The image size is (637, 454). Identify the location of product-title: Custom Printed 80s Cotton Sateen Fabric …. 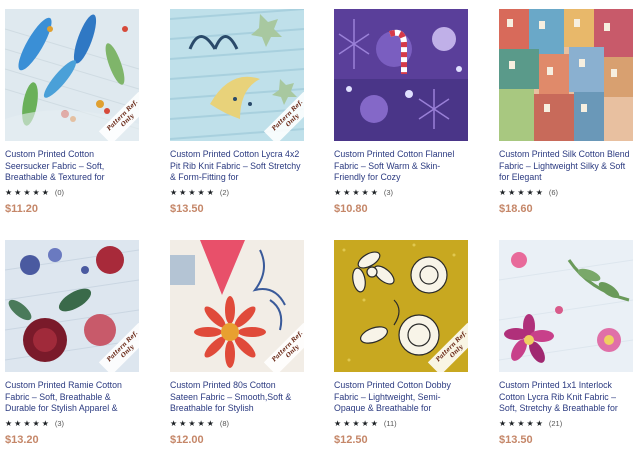
(237, 397).